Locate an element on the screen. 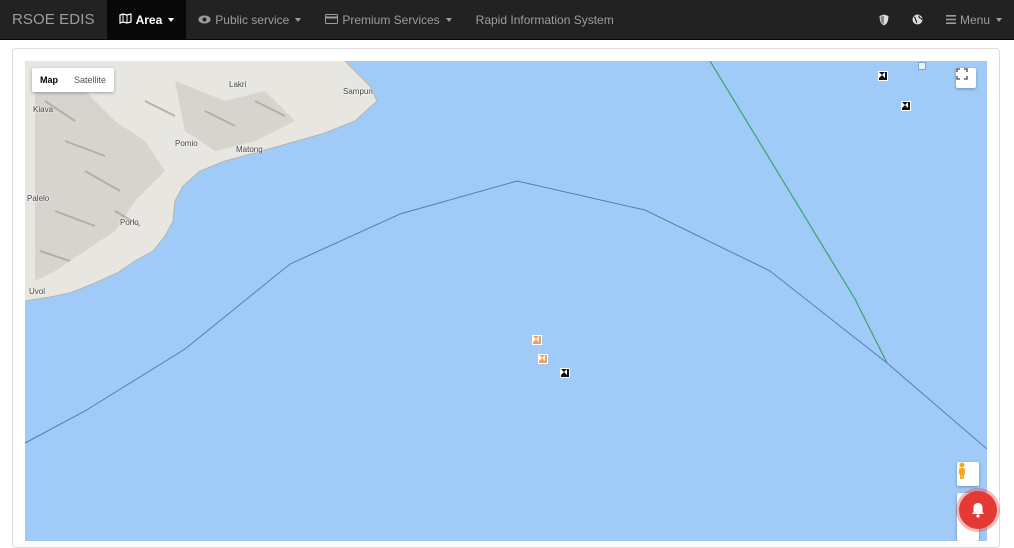 The height and width of the screenshot is (548, 1014). place-label-lakri: Lakri is located at coordinates (238, 84).